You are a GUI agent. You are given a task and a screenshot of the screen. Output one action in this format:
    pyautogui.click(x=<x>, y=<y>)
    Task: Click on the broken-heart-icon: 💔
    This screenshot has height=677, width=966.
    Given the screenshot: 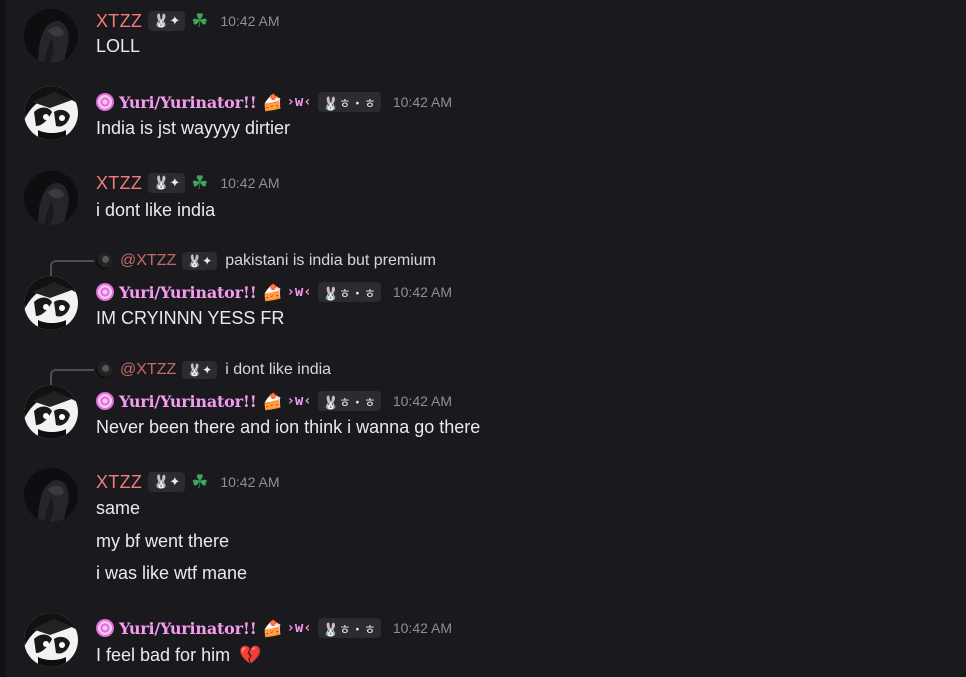 What is the action you would take?
    pyautogui.click(x=250, y=655)
    